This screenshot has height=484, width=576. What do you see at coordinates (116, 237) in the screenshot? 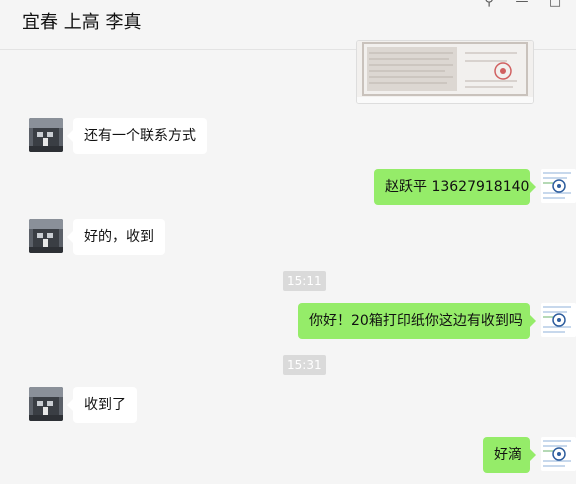
I see `message-bubble-incoming: 好的，收到` at bounding box center [116, 237].